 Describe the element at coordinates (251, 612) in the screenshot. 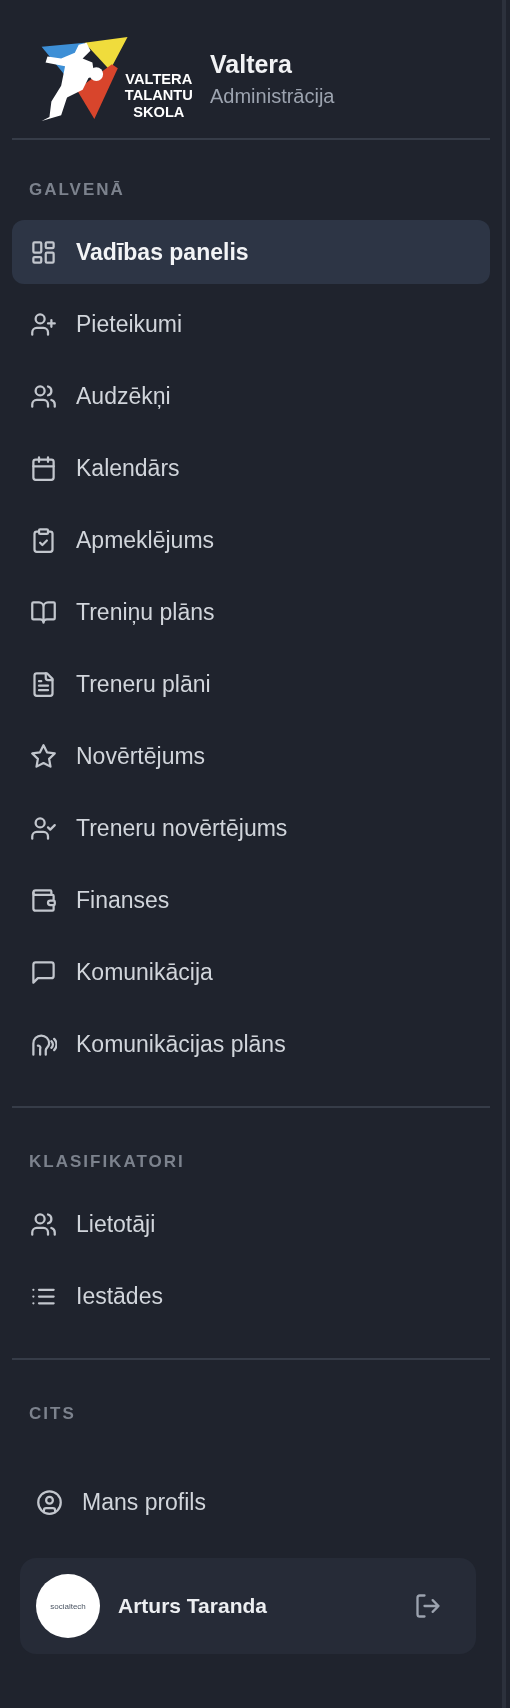

I see `nav-item: Treniņu plāns` at that location.